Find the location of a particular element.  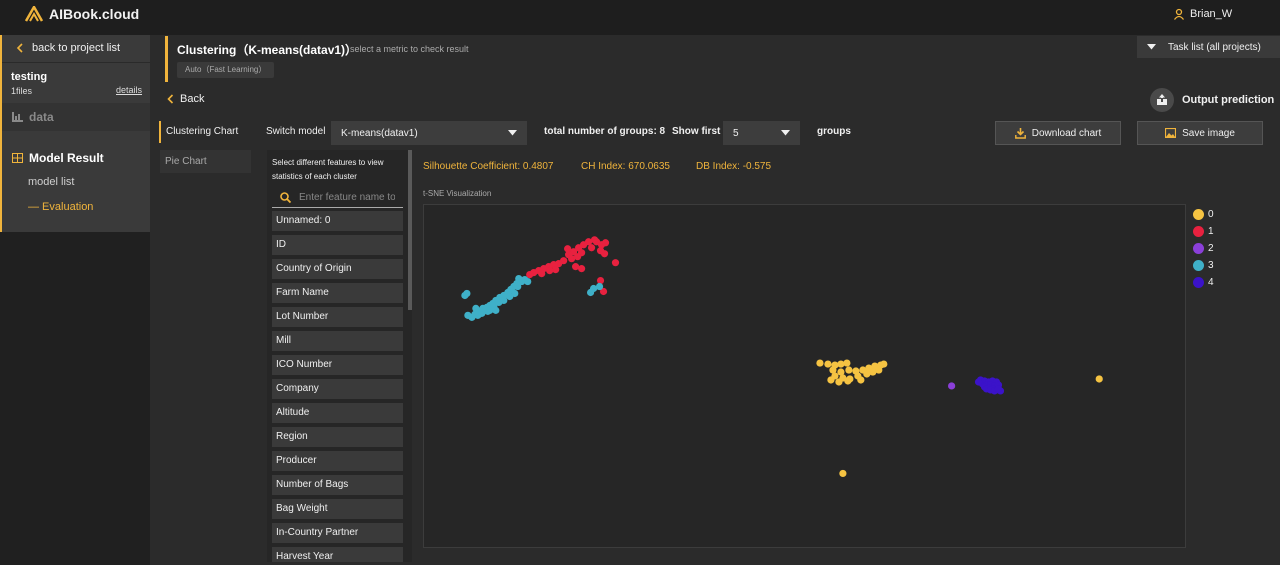

legend-item-2: 2 is located at coordinates (1203, 248).